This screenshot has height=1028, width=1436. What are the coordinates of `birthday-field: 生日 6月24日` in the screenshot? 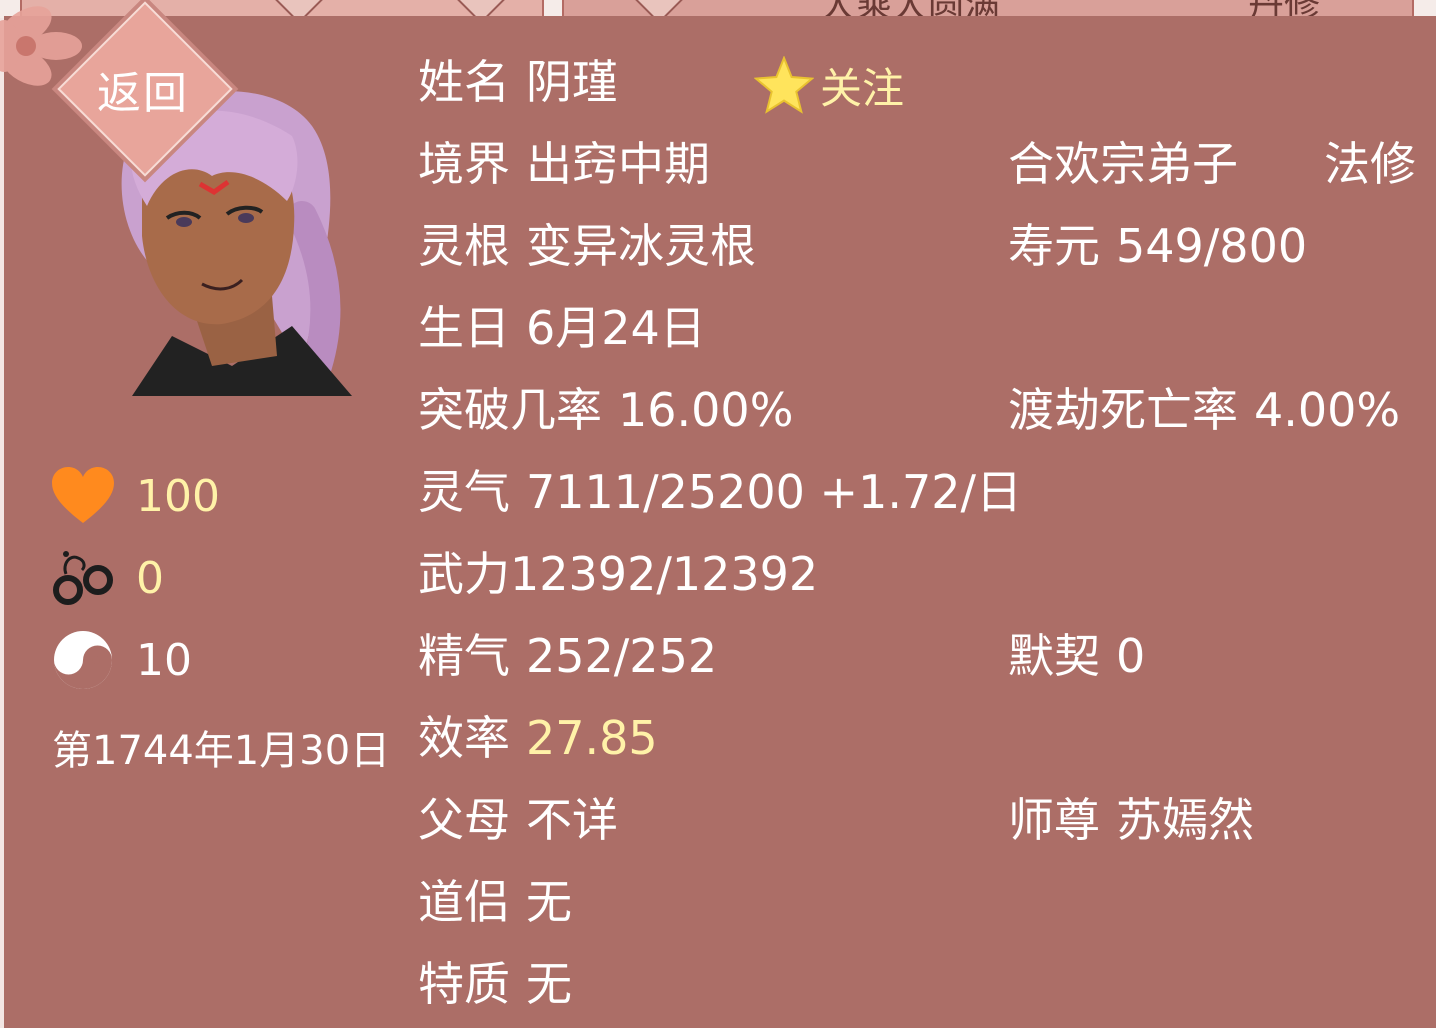 It's located at (562, 328).